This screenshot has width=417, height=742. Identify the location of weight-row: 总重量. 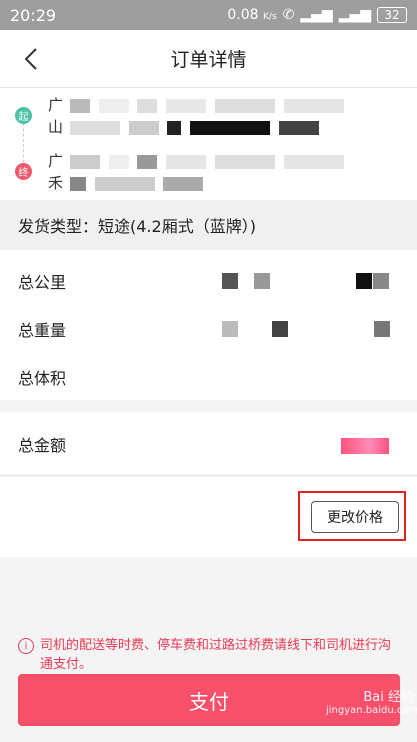
(208, 329).